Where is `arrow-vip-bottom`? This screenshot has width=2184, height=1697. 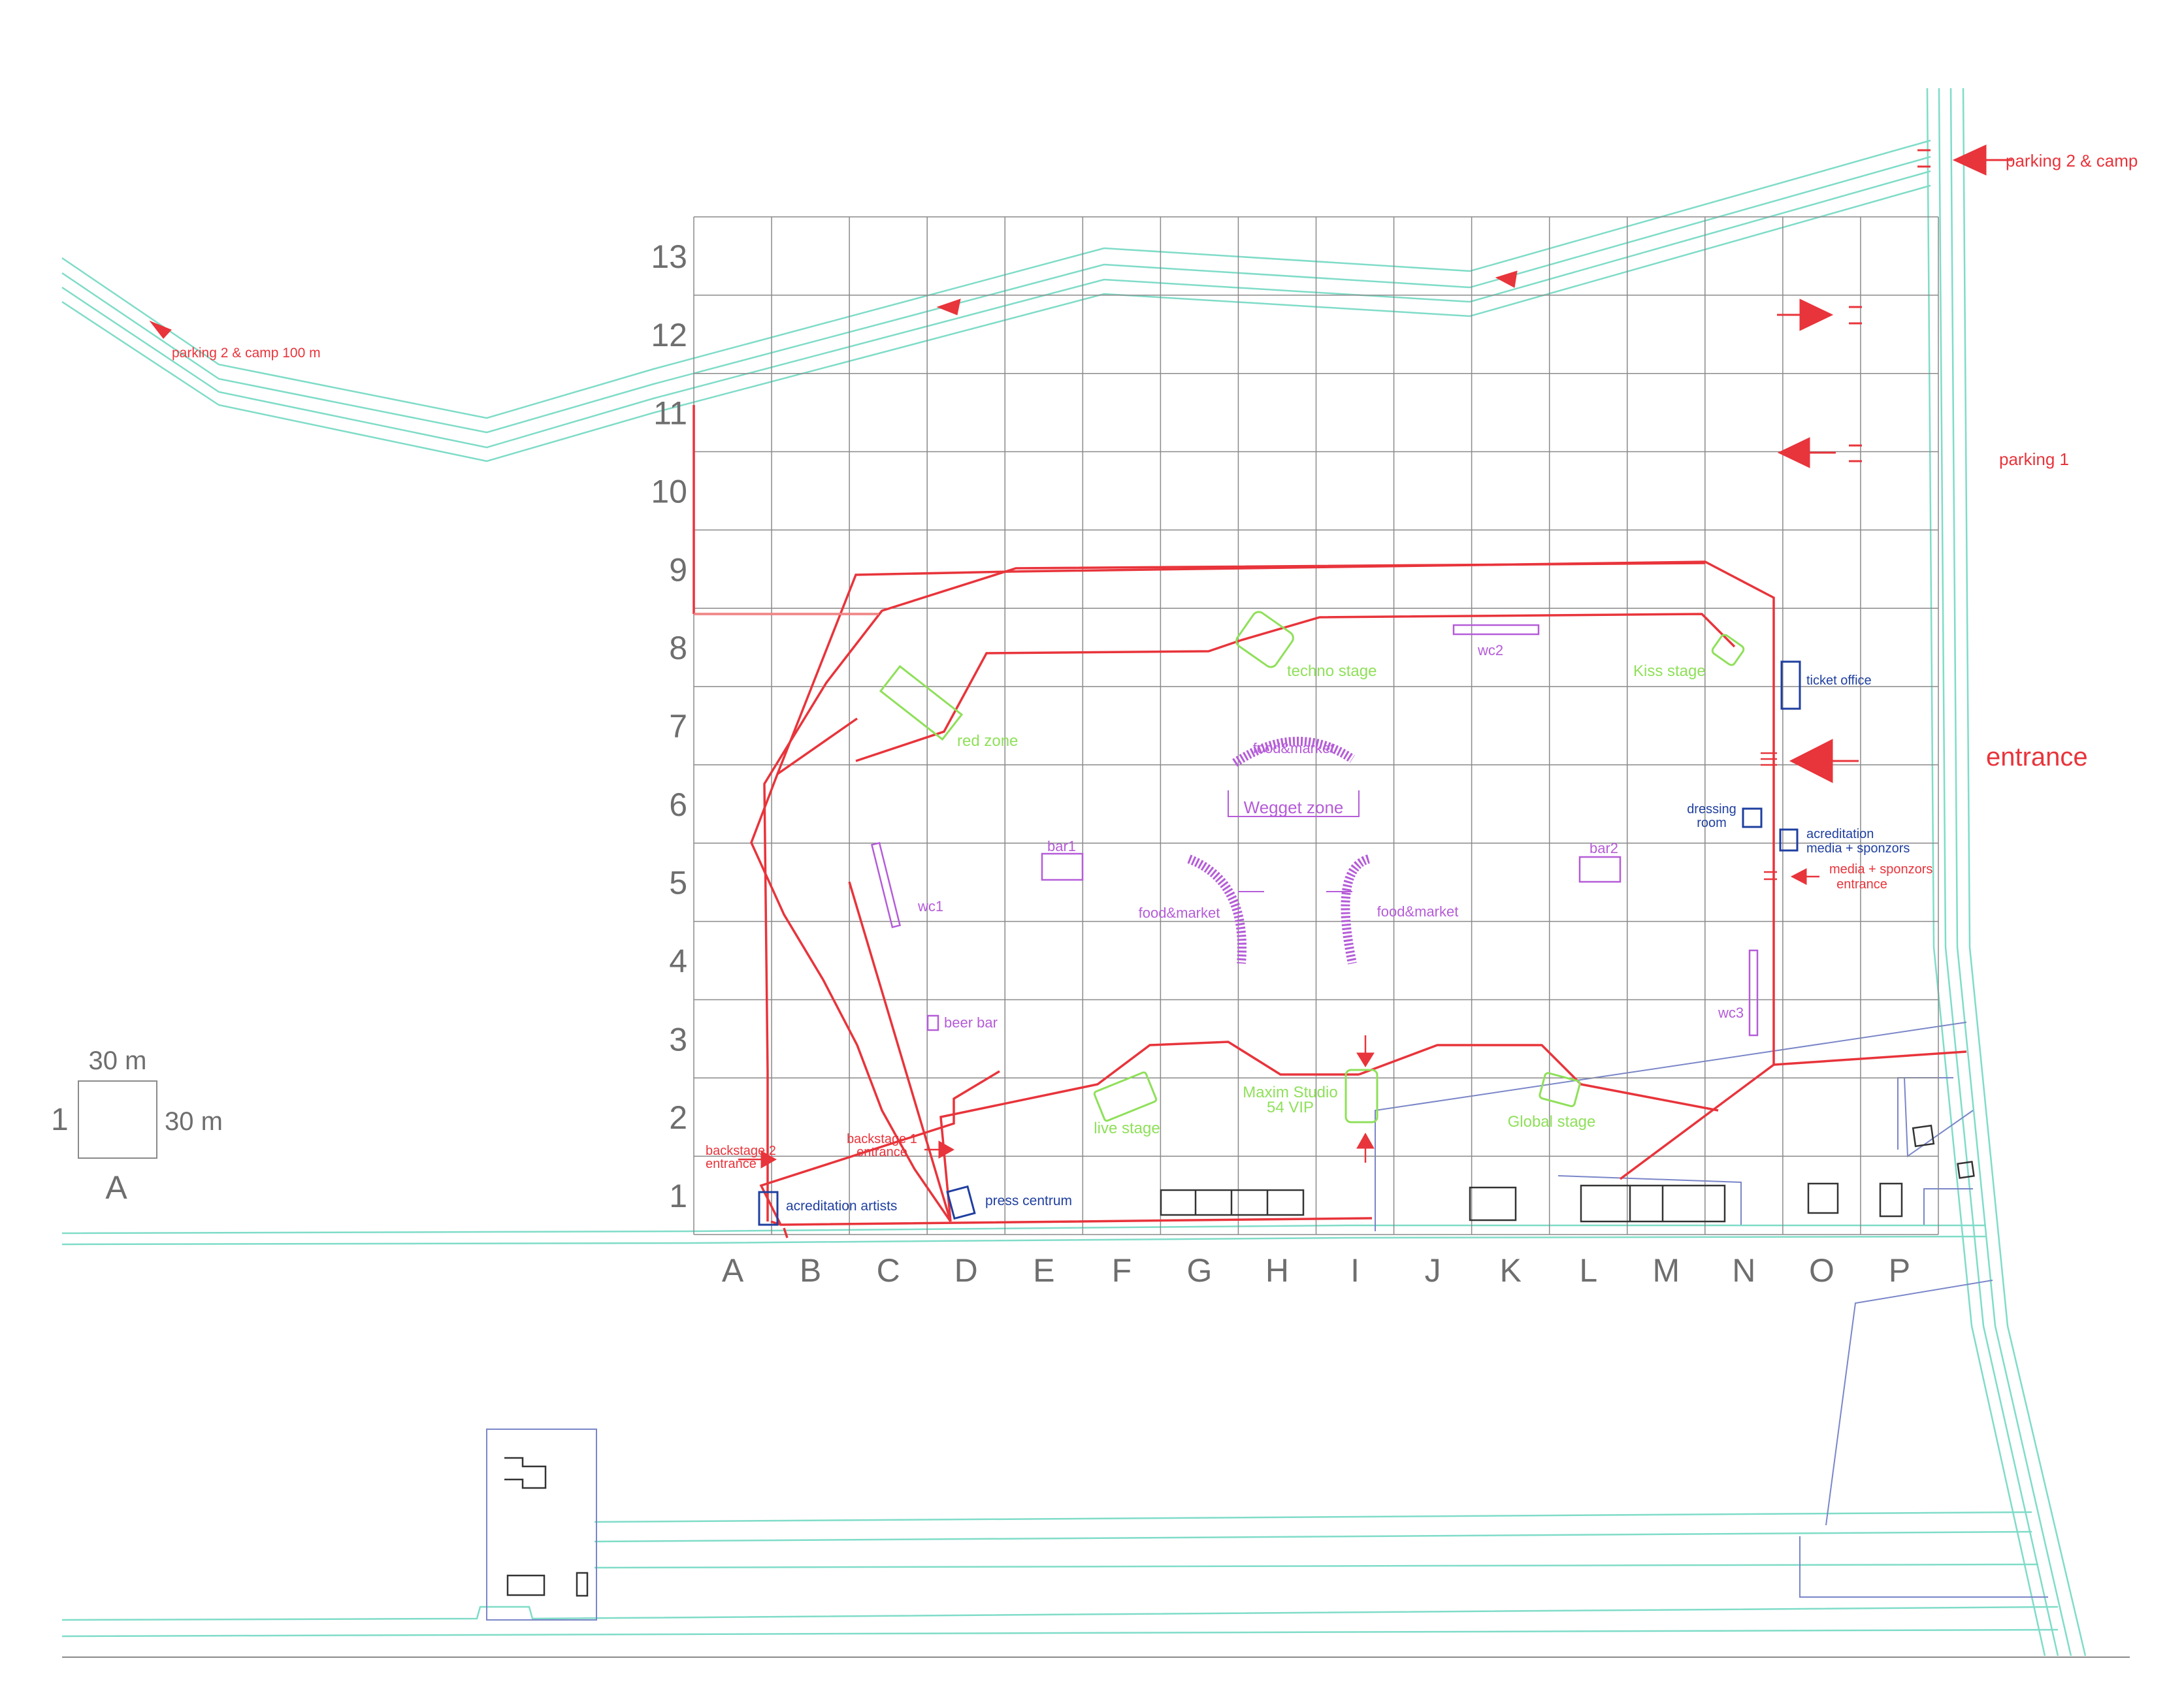 arrow-vip-bottom is located at coordinates (1365, 1140).